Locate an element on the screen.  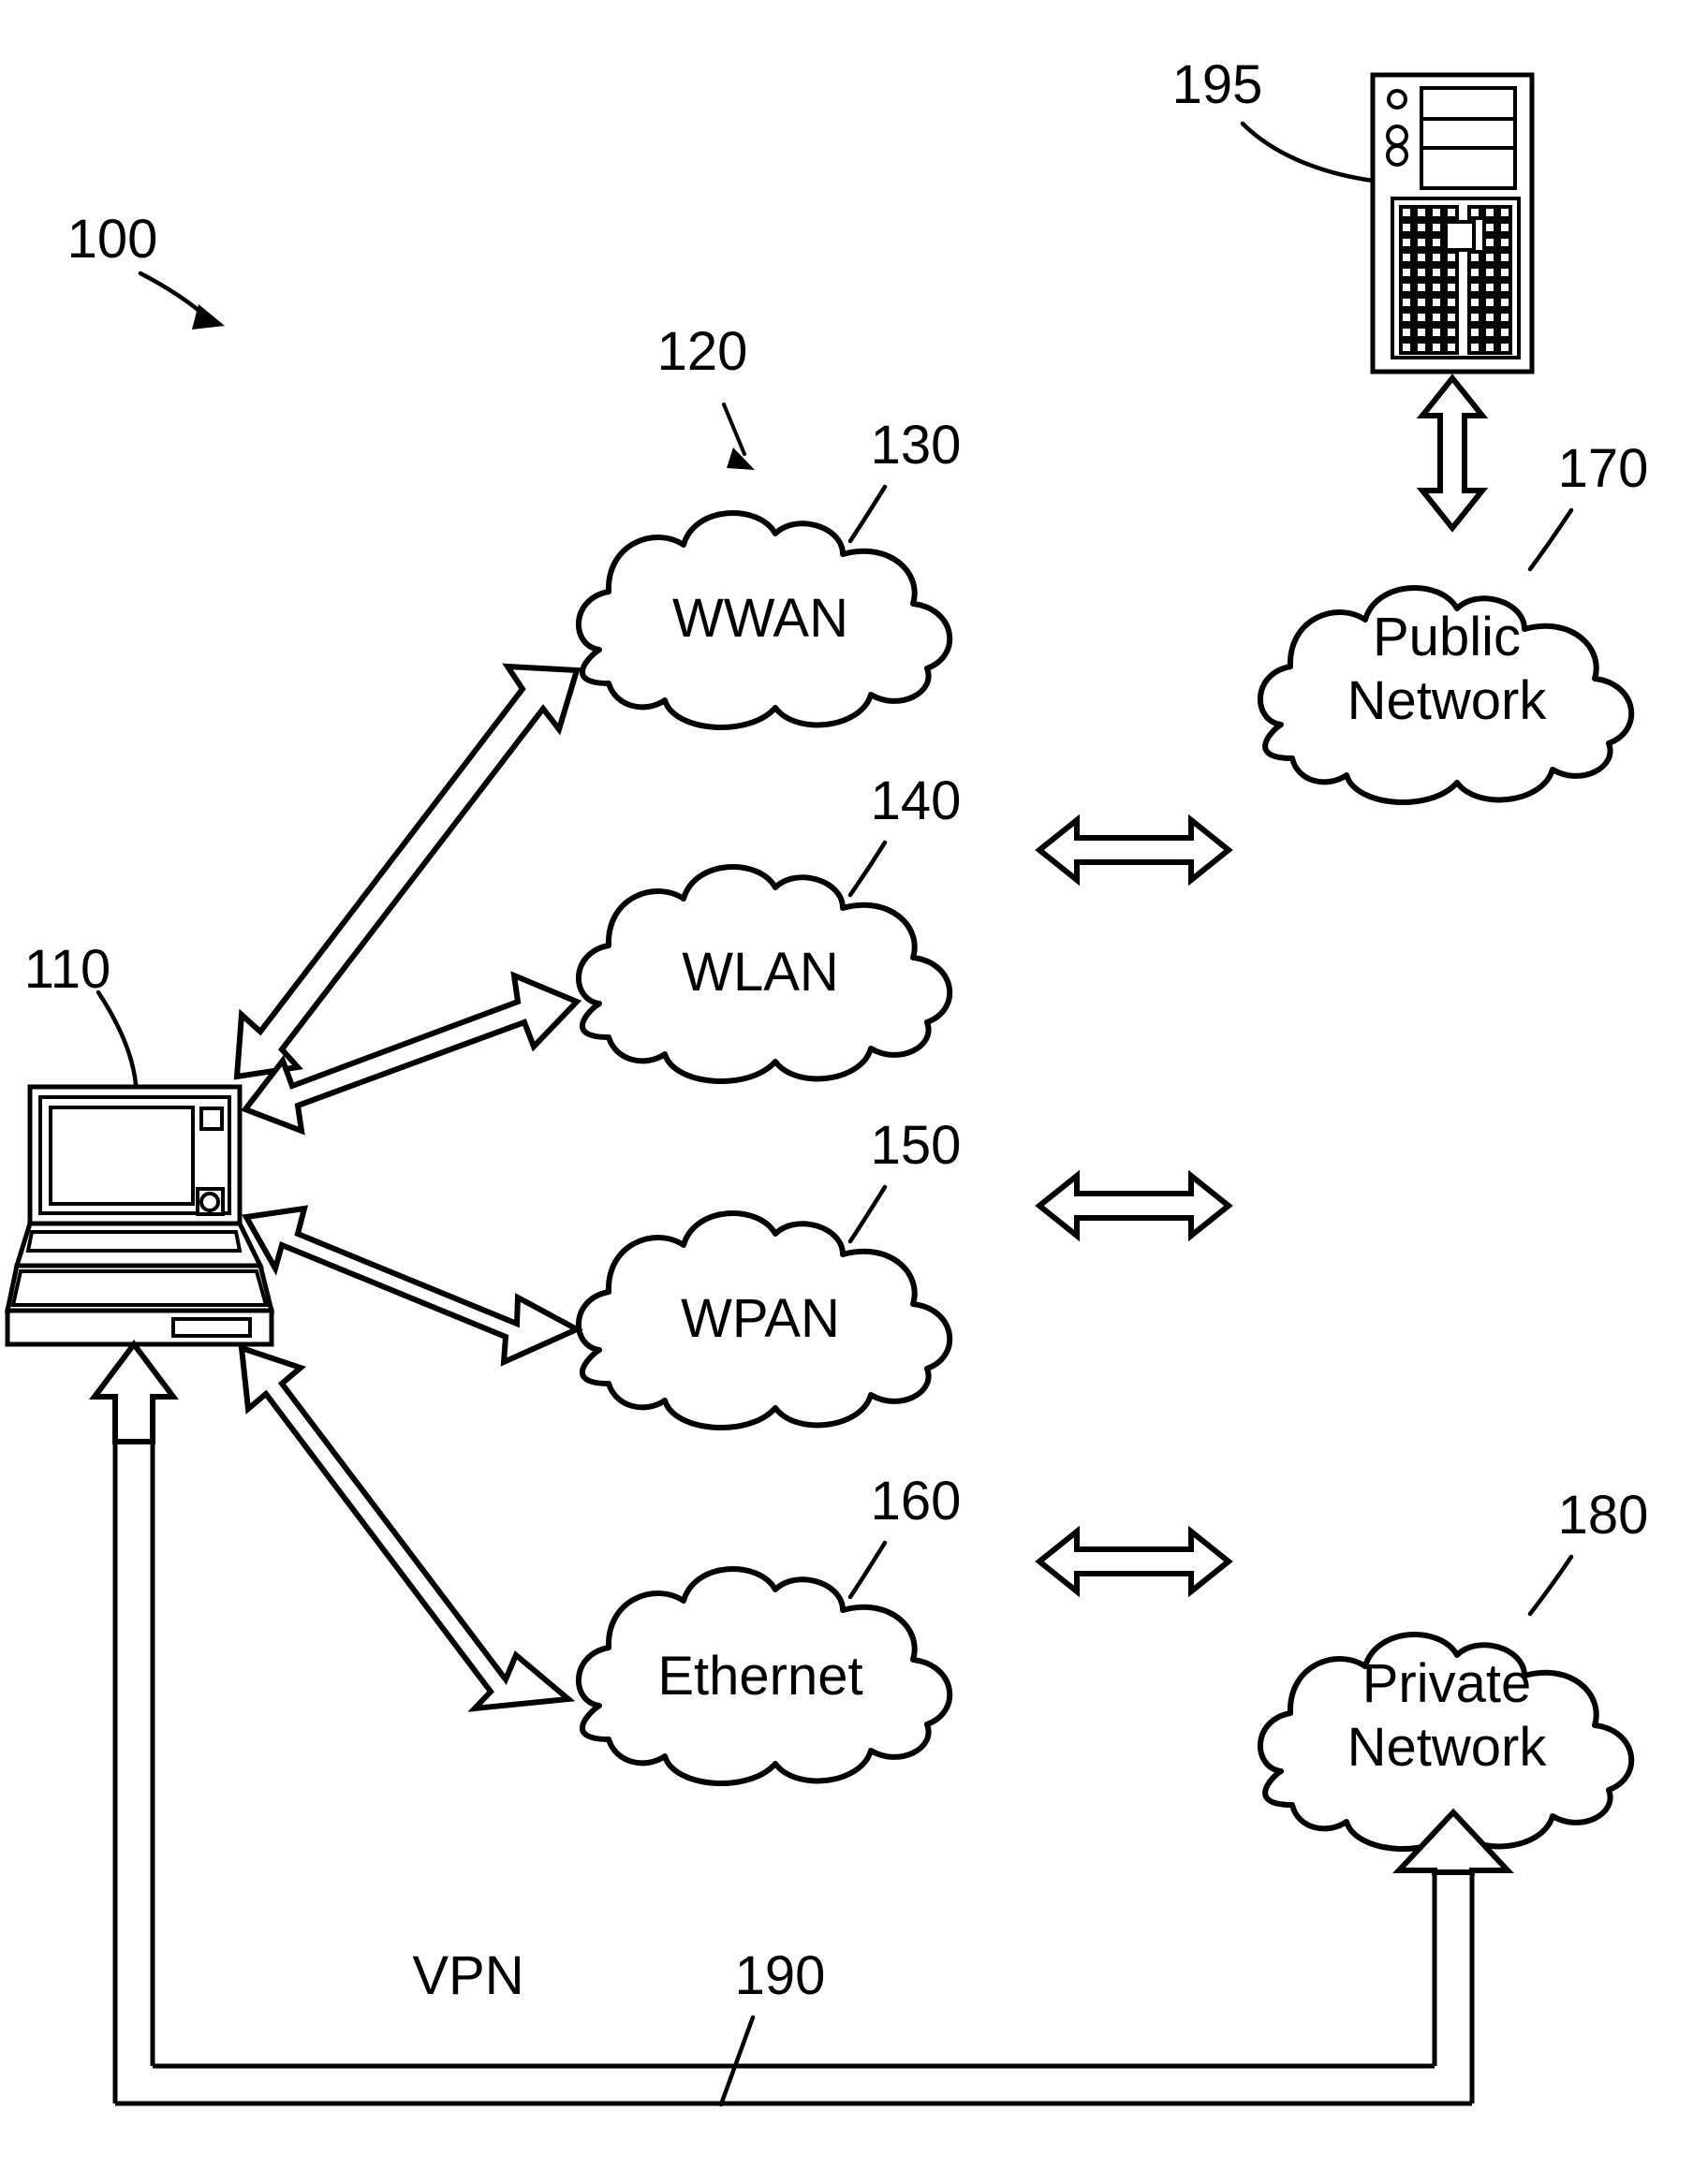
arrow-wlan-public is located at coordinates (1134, 1205).